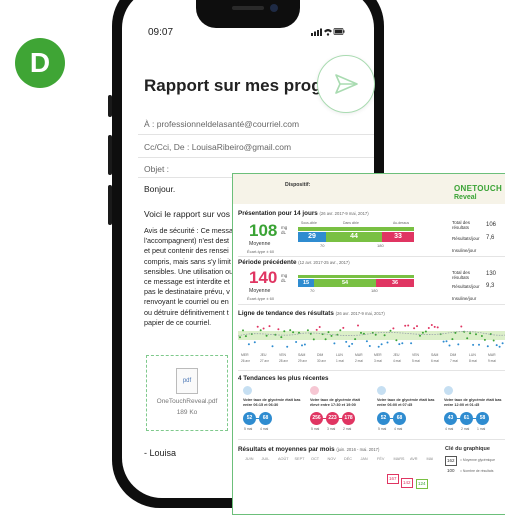  What do you see at coordinates (187, 393) in the screenshot?
I see `pdf-attachment: pdf OneTouchReveal.pdf 189 Ko` at bounding box center [187, 393].